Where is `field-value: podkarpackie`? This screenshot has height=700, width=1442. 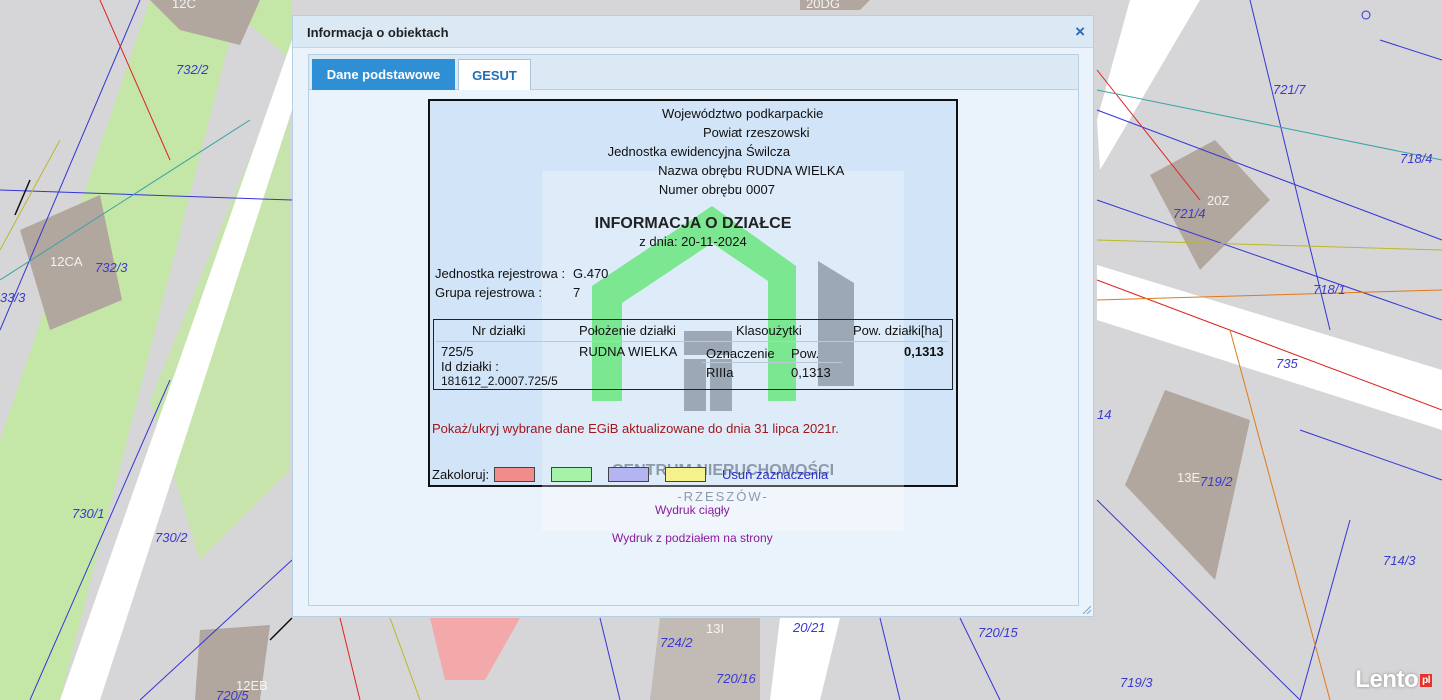
field-value: podkarpackie is located at coordinates (785, 113).